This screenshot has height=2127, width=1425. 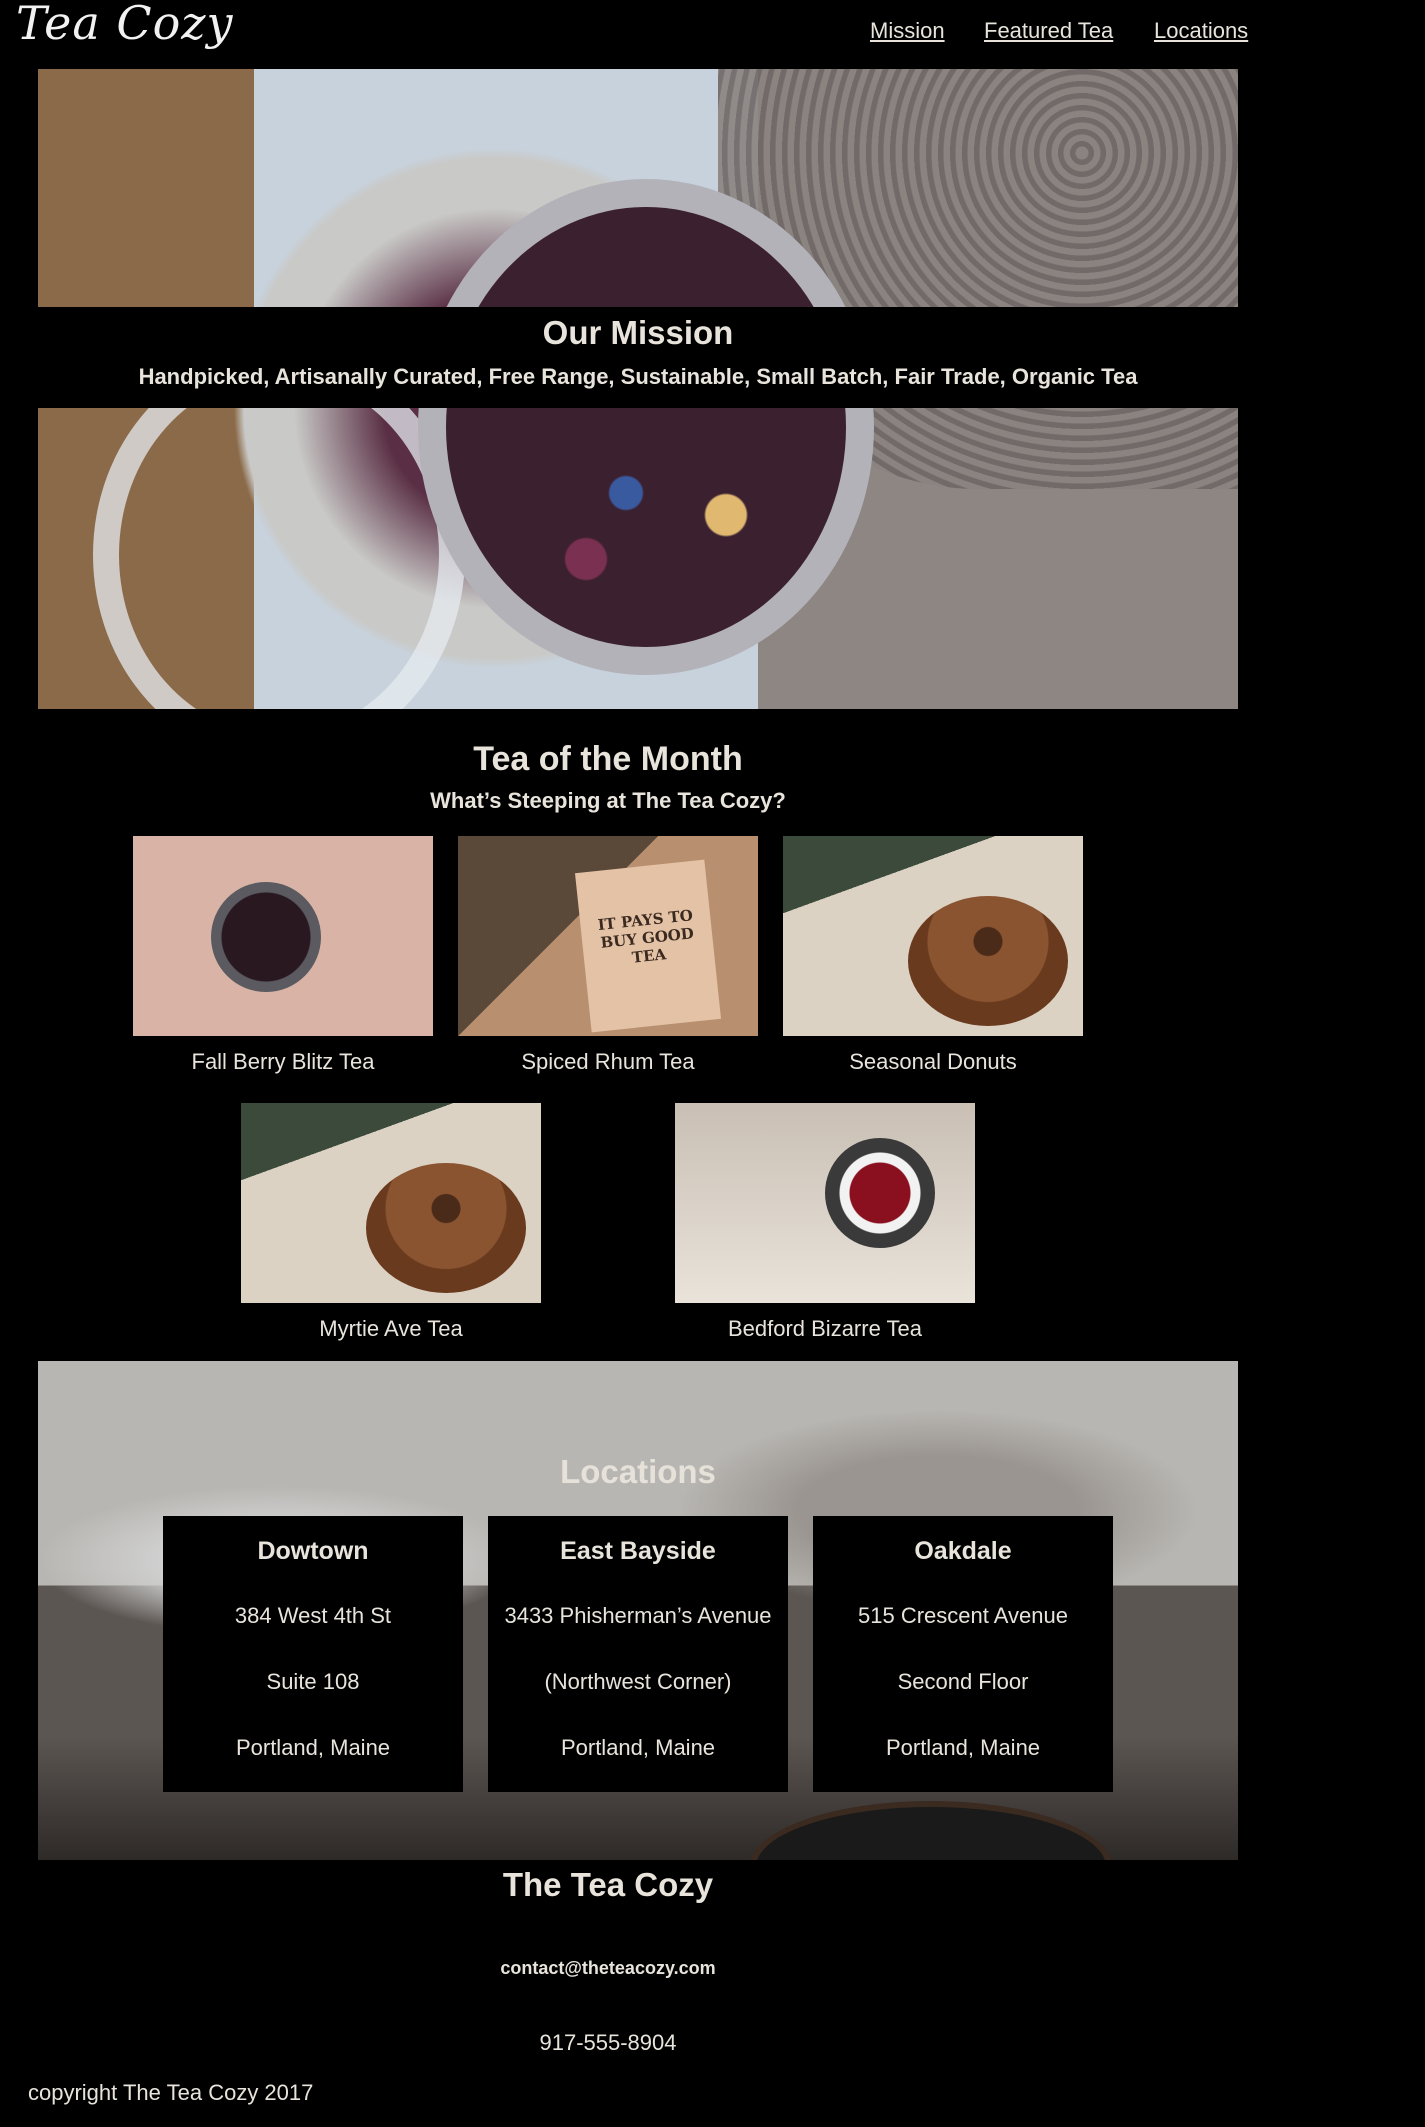 I want to click on tea-item: Bedford Bizarre Tea, so click(x=825, y=1222).